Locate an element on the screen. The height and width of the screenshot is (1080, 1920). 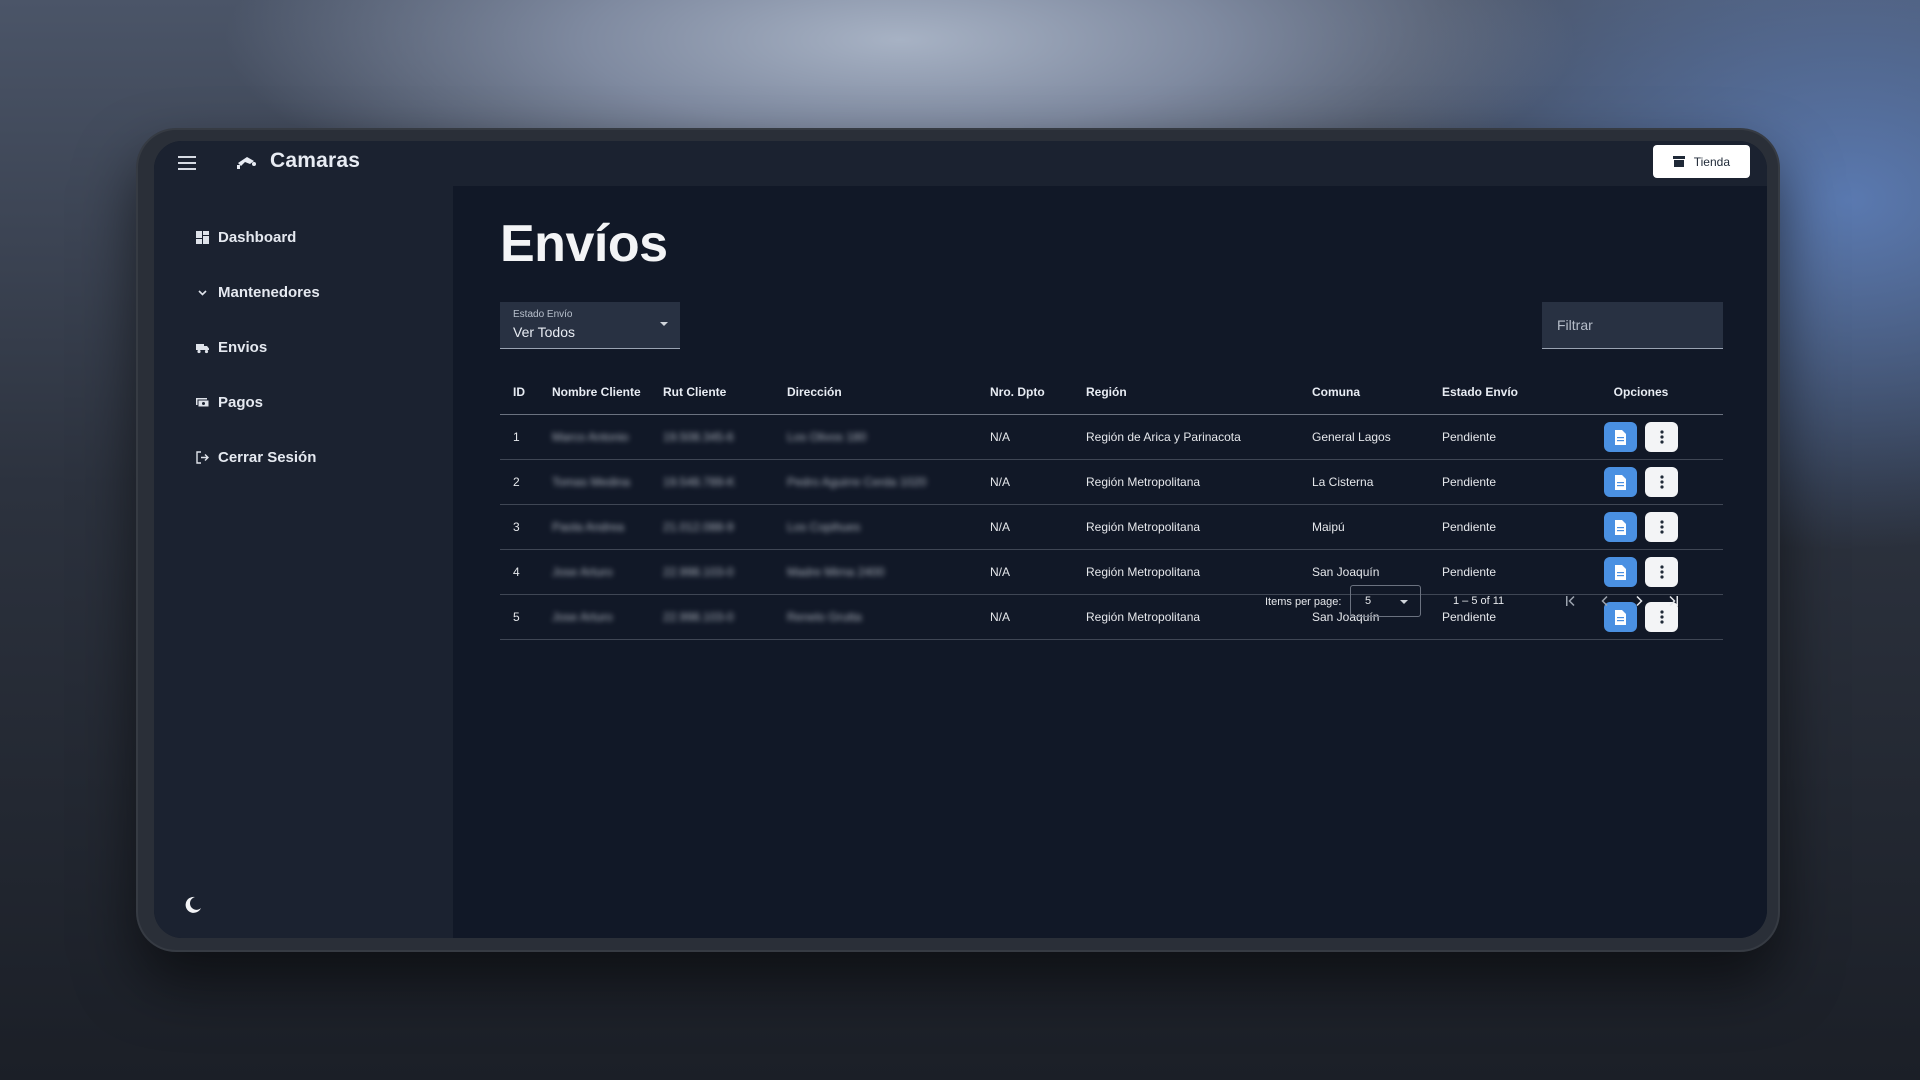
camera-icon is located at coordinates (246, 163).